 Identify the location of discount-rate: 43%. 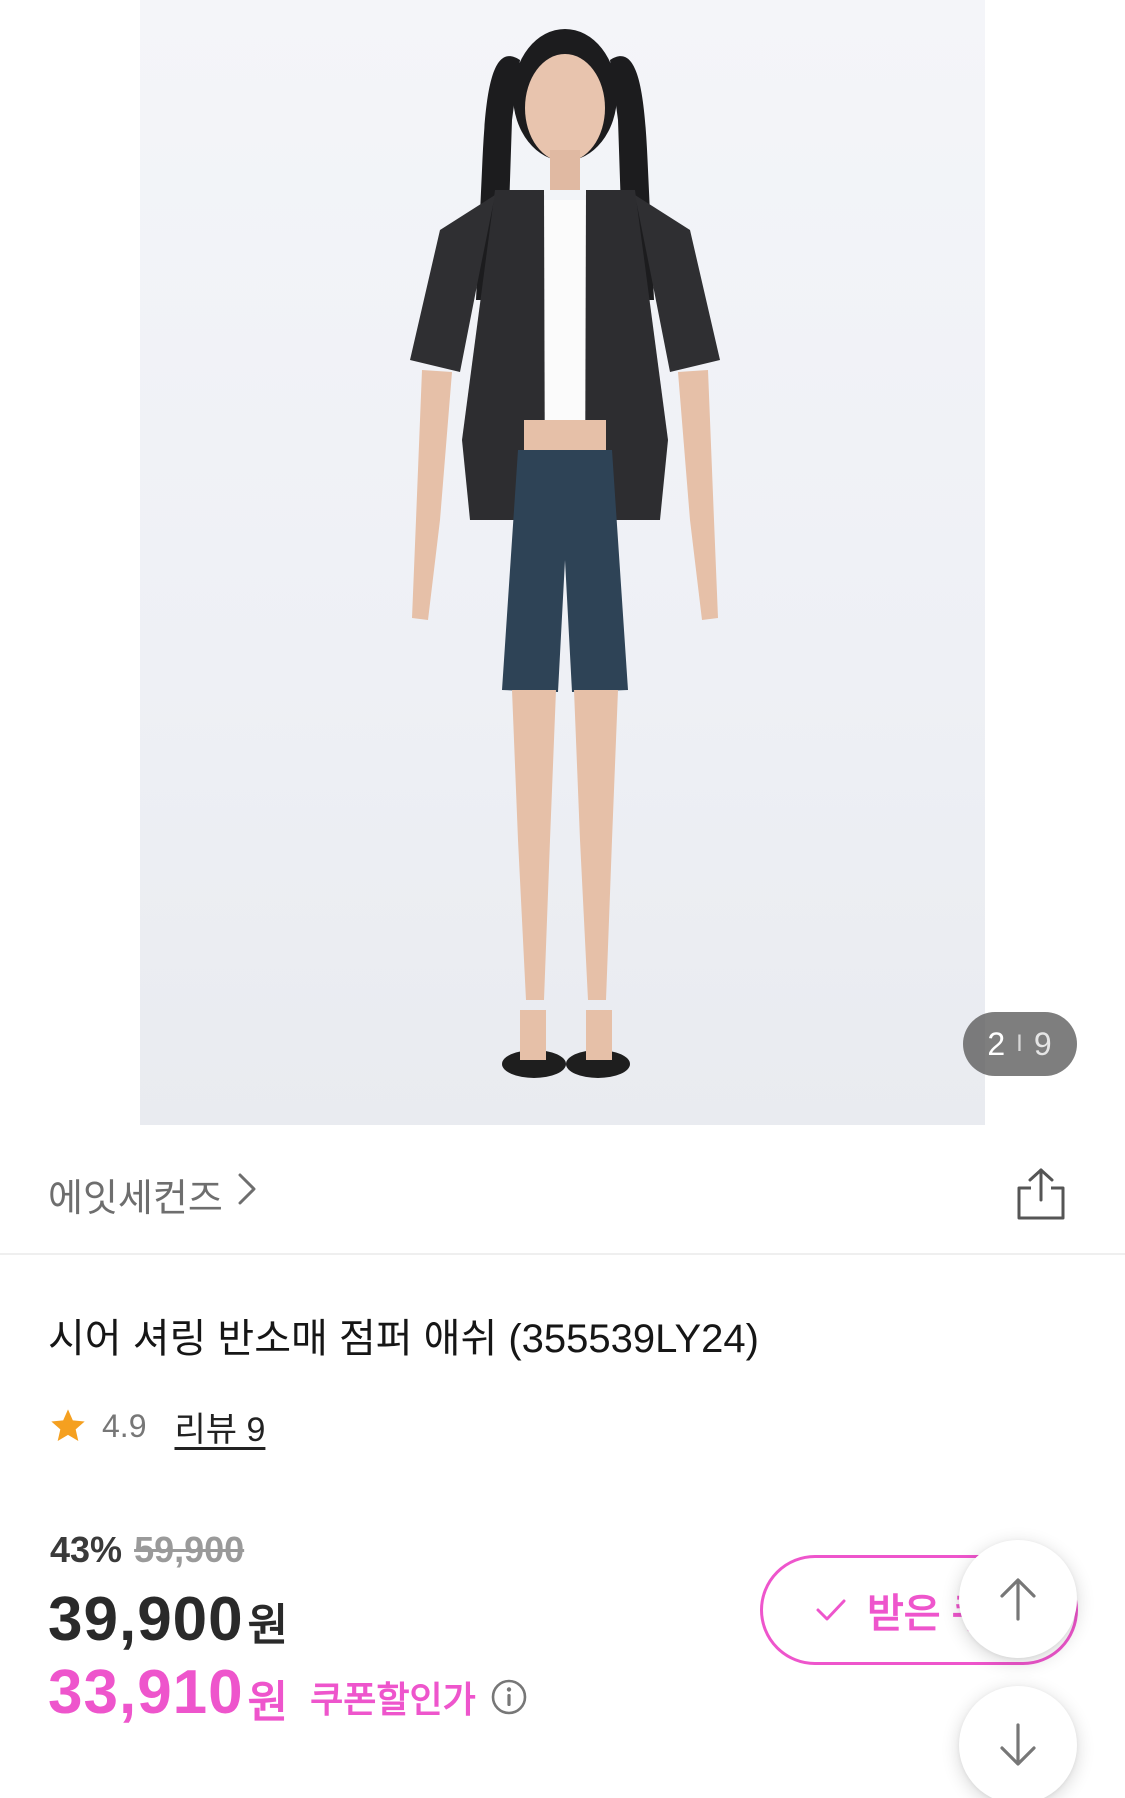
(86, 1549).